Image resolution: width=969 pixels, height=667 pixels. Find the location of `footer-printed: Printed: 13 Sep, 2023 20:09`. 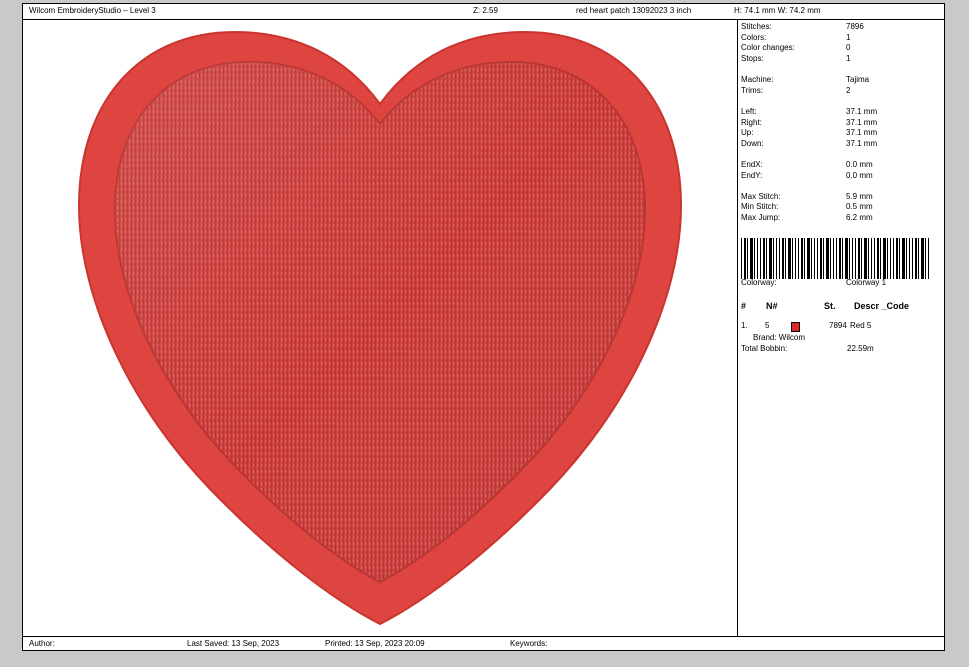

footer-printed: Printed: 13 Sep, 2023 20:09 is located at coordinates (375, 643).